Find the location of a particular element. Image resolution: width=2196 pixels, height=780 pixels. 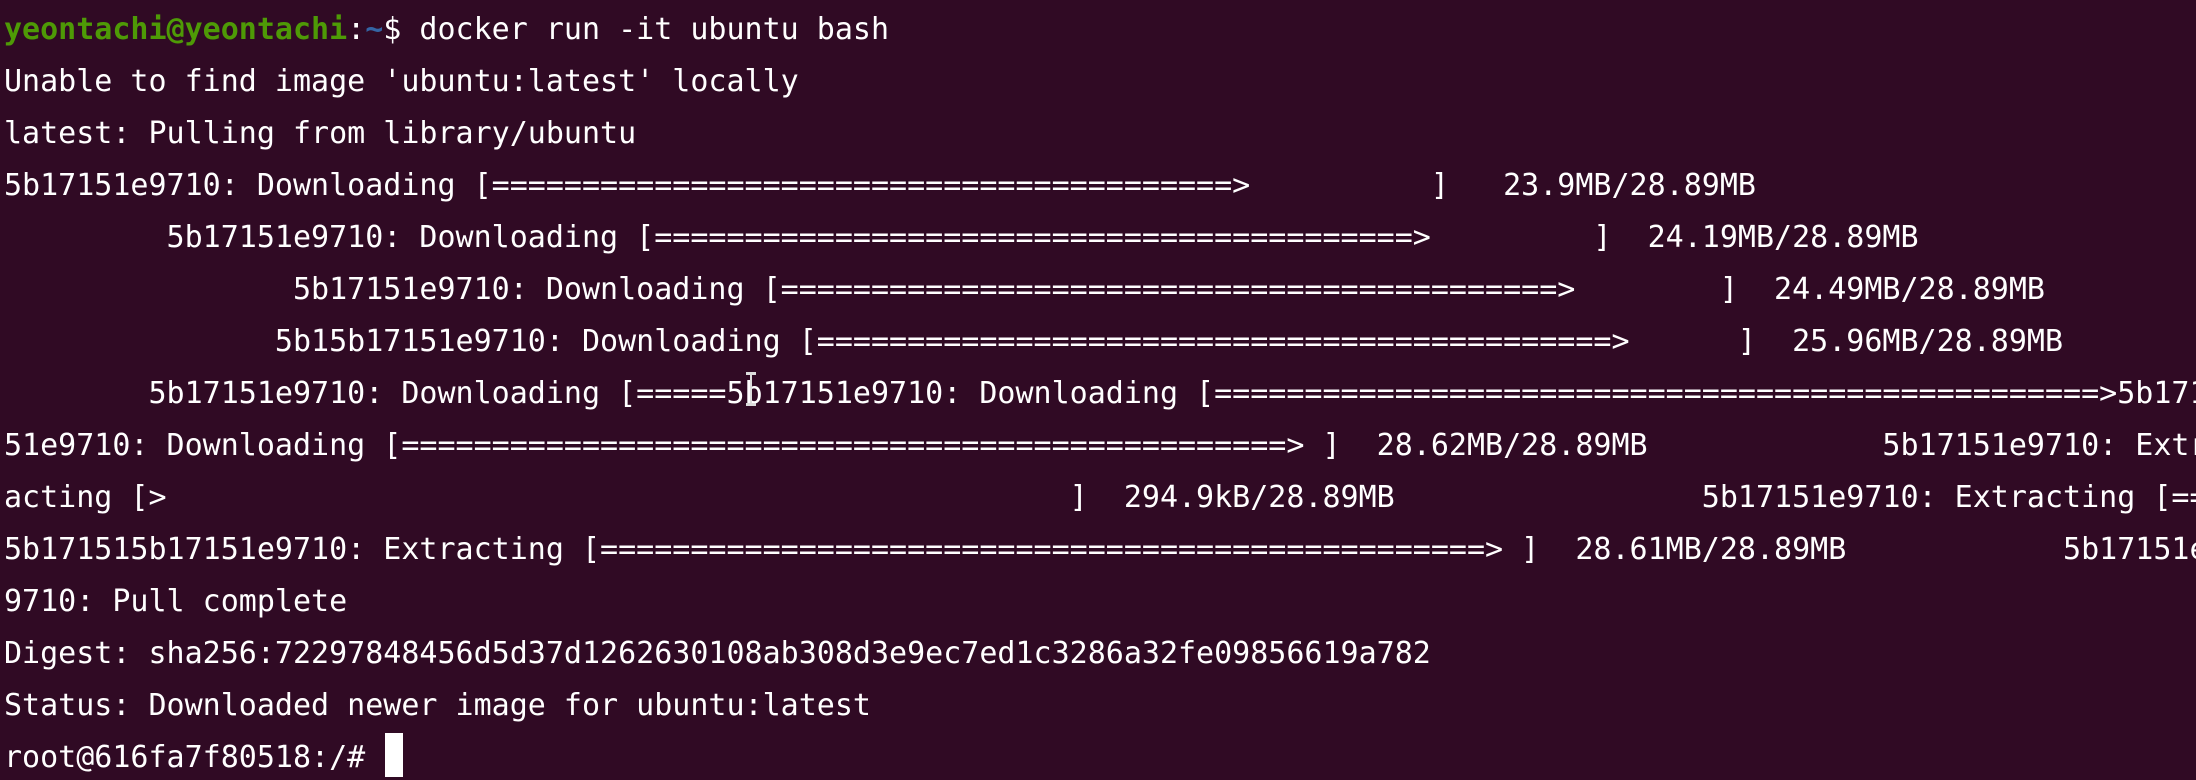

block-cursor is located at coordinates (394, 755).